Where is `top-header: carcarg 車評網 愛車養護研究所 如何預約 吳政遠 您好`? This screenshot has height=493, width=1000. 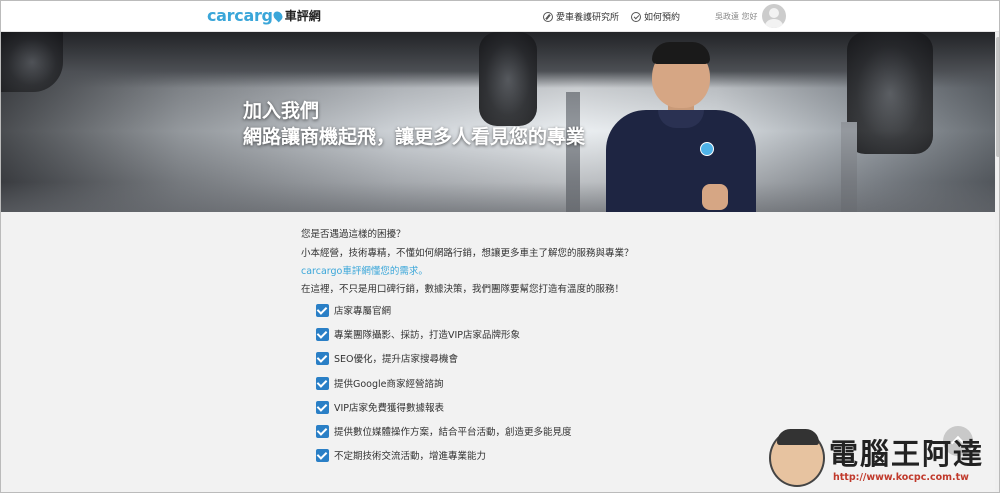 top-header: carcarg 車評網 愛車養護研究所 如何預約 吳政遠 您好 is located at coordinates (500, 16).